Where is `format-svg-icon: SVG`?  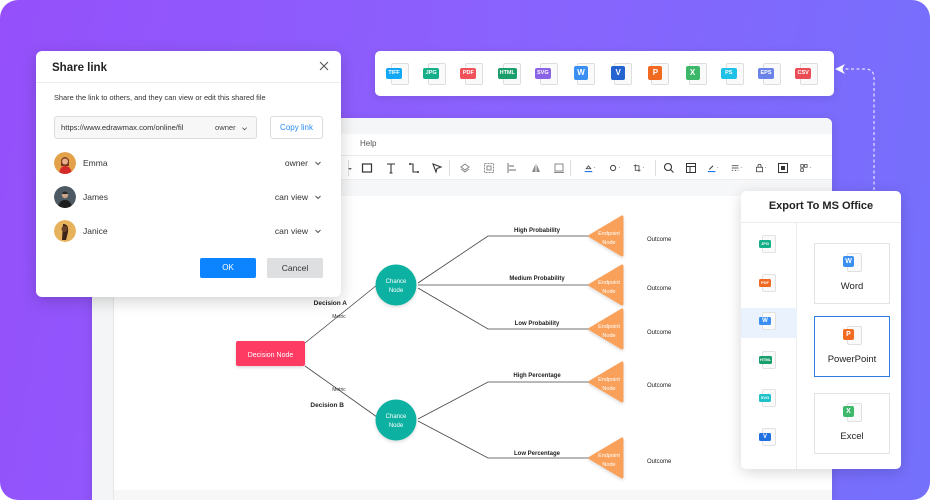 format-svg-icon: SVG is located at coordinates (546, 74).